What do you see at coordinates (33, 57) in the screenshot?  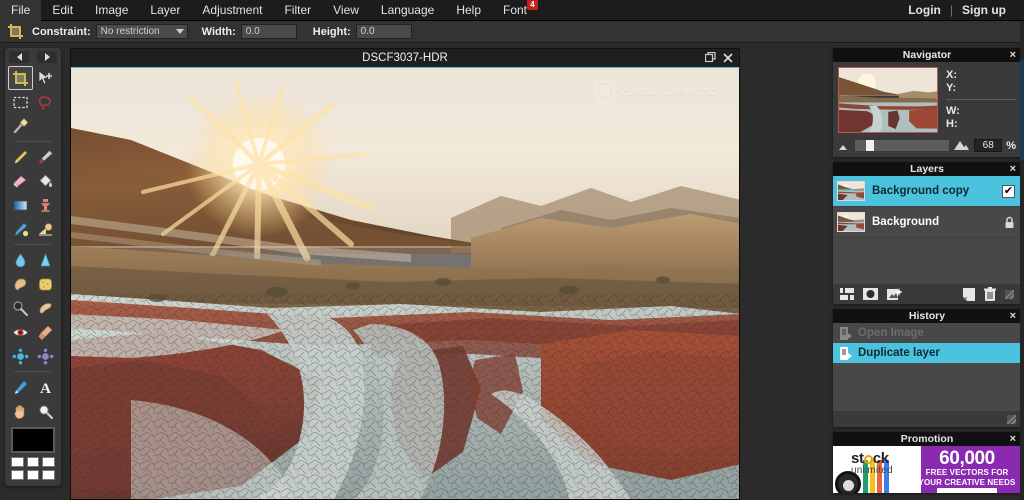 I see `toolbar-nav` at bounding box center [33, 57].